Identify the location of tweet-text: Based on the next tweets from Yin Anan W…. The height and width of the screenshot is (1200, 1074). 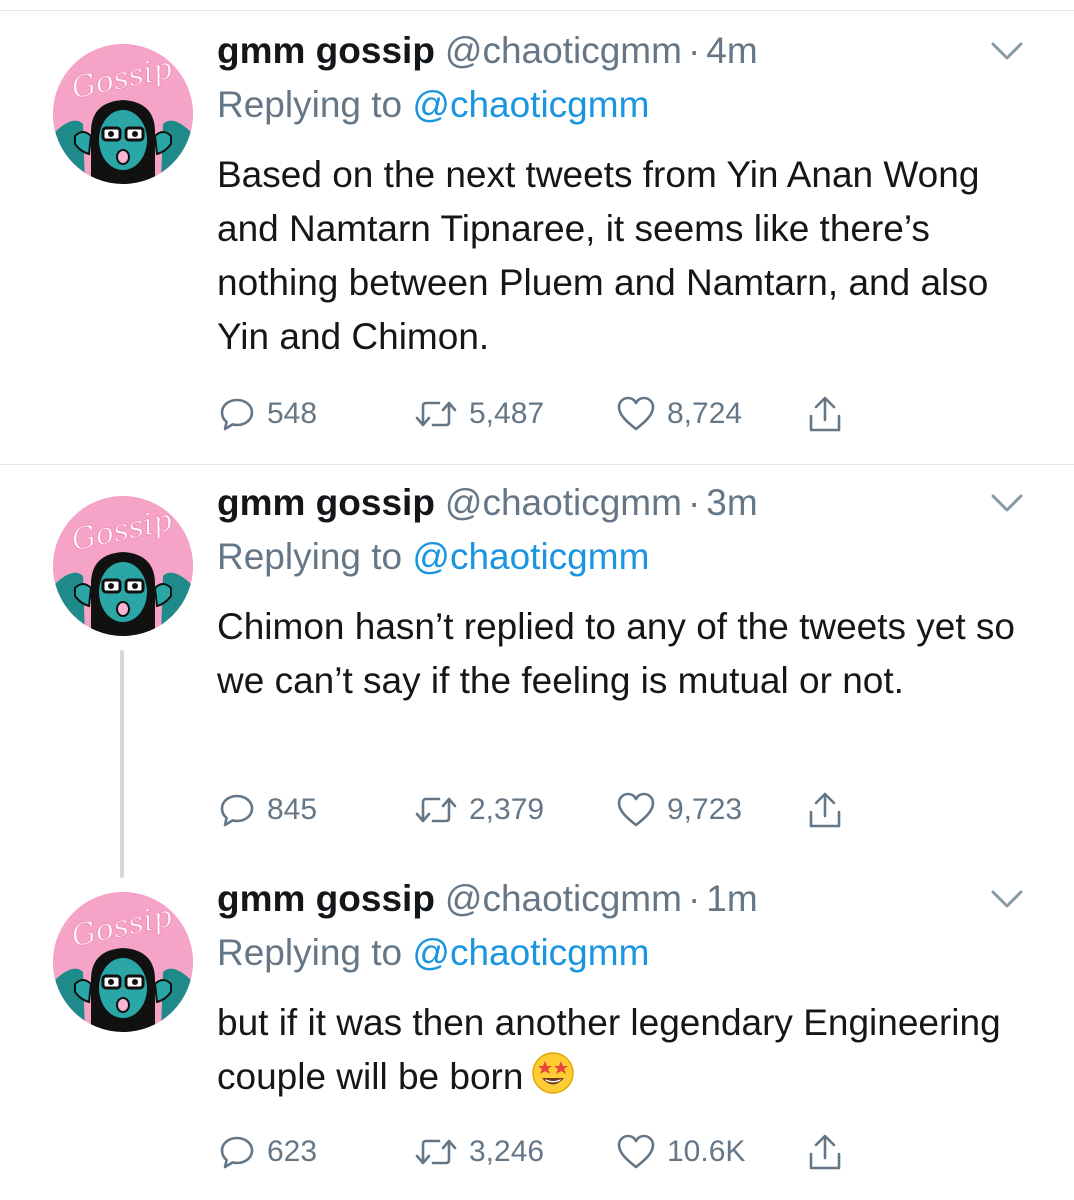
(603, 255).